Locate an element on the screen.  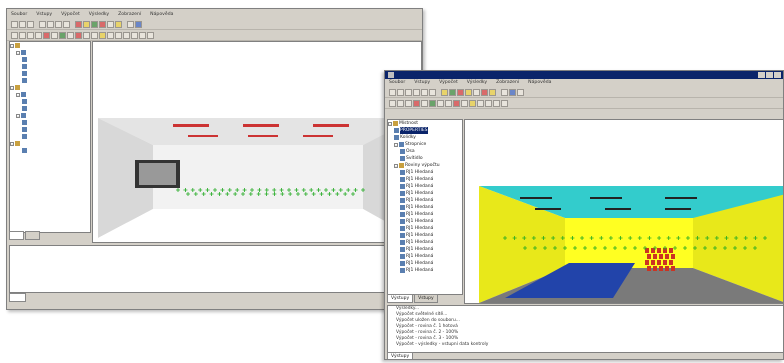
tree-item: Svítidlo is located at coordinates (425, 158).